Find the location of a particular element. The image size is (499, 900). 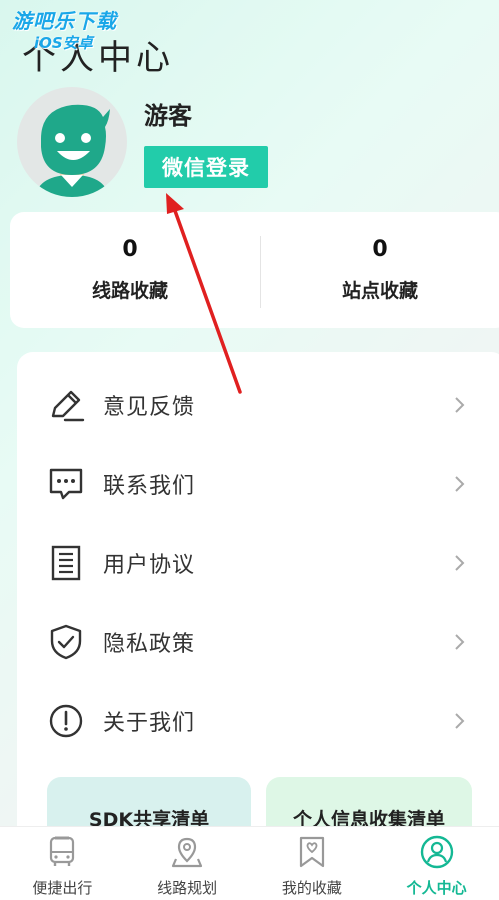

stat-label: 站点收藏 is located at coordinates (379, 291).